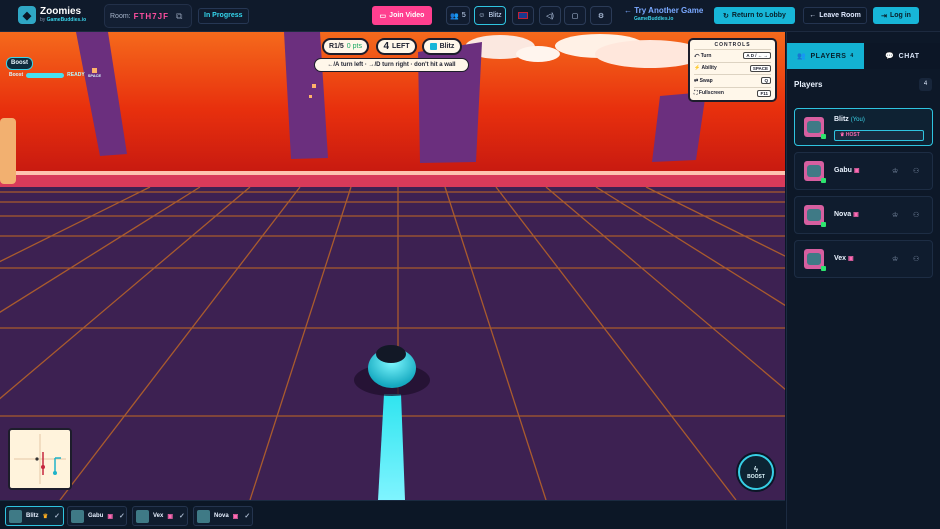  Describe the element at coordinates (63, 20) in the screenshot. I see `brand-by: by GameBuddies.io` at that location.